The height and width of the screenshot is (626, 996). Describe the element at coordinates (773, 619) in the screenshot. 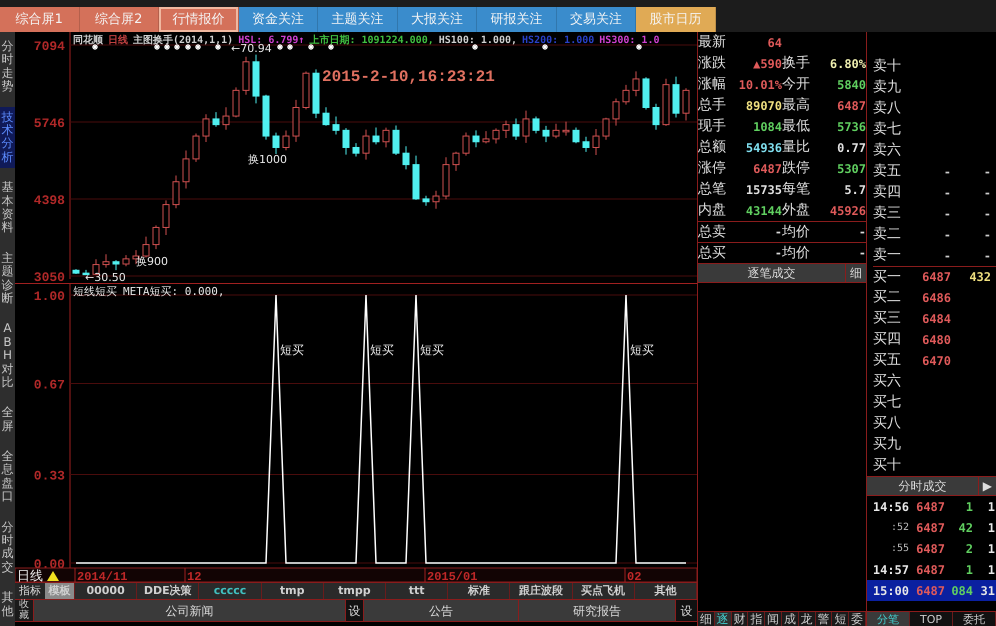

I see `panel-tab: 闻` at that location.